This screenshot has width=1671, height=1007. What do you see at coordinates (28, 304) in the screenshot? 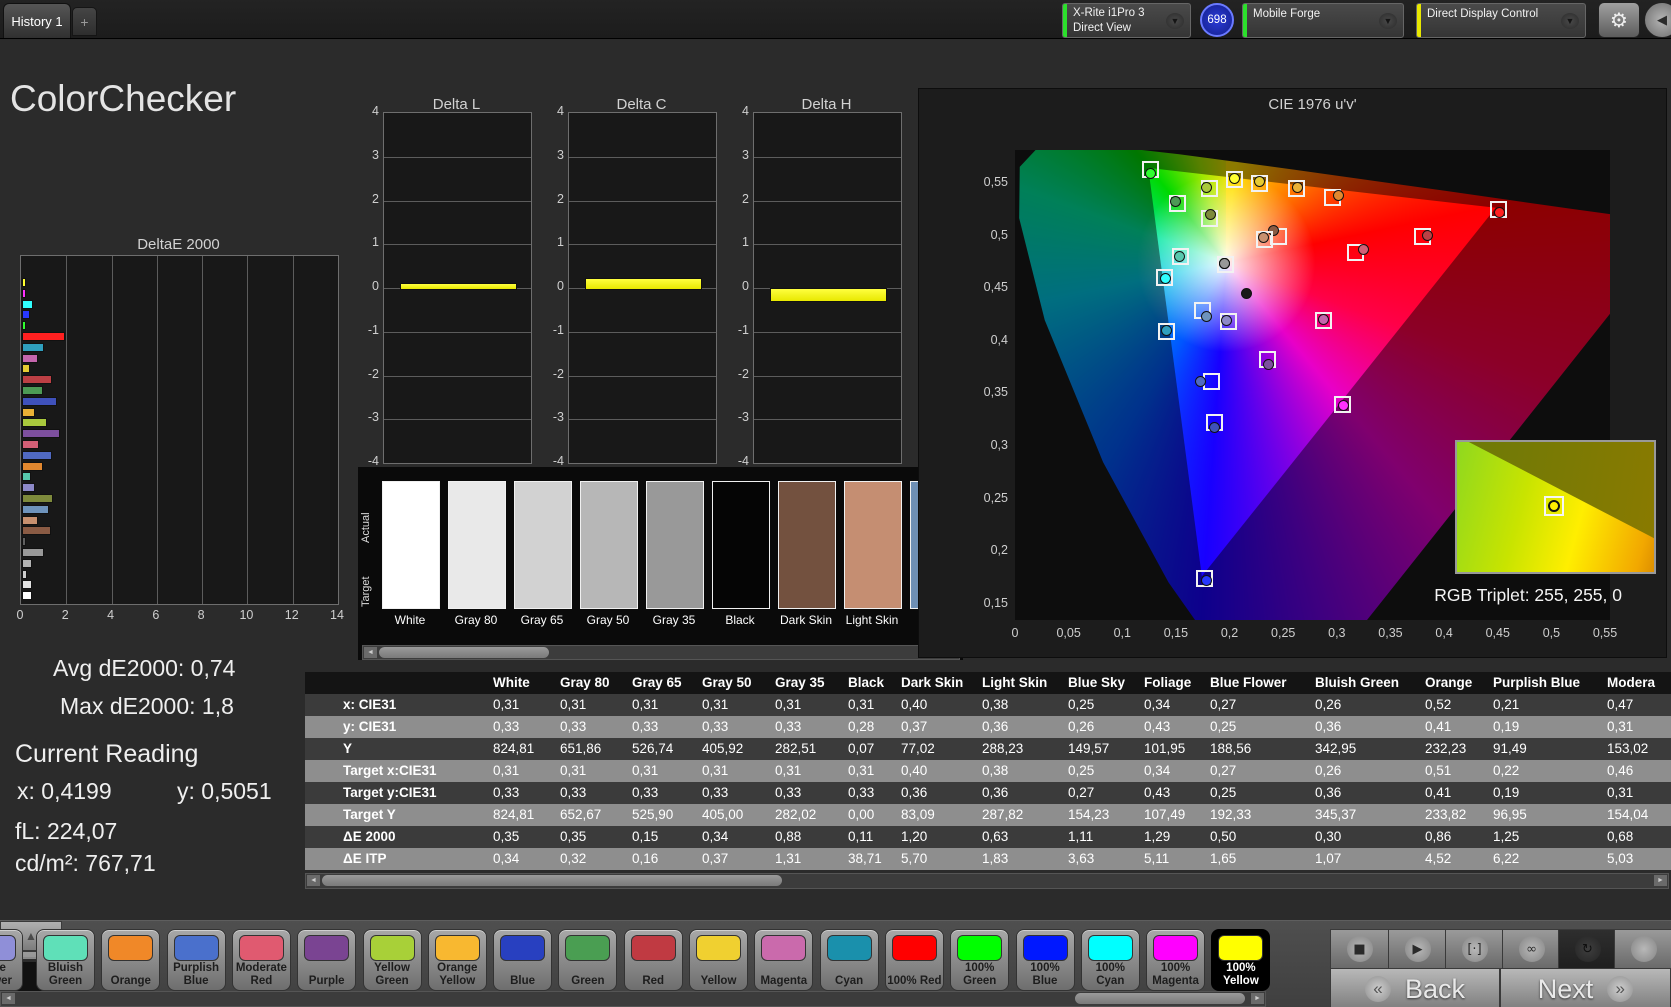
I see `de-bar-100-cyan` at bounding box center [28, 304].